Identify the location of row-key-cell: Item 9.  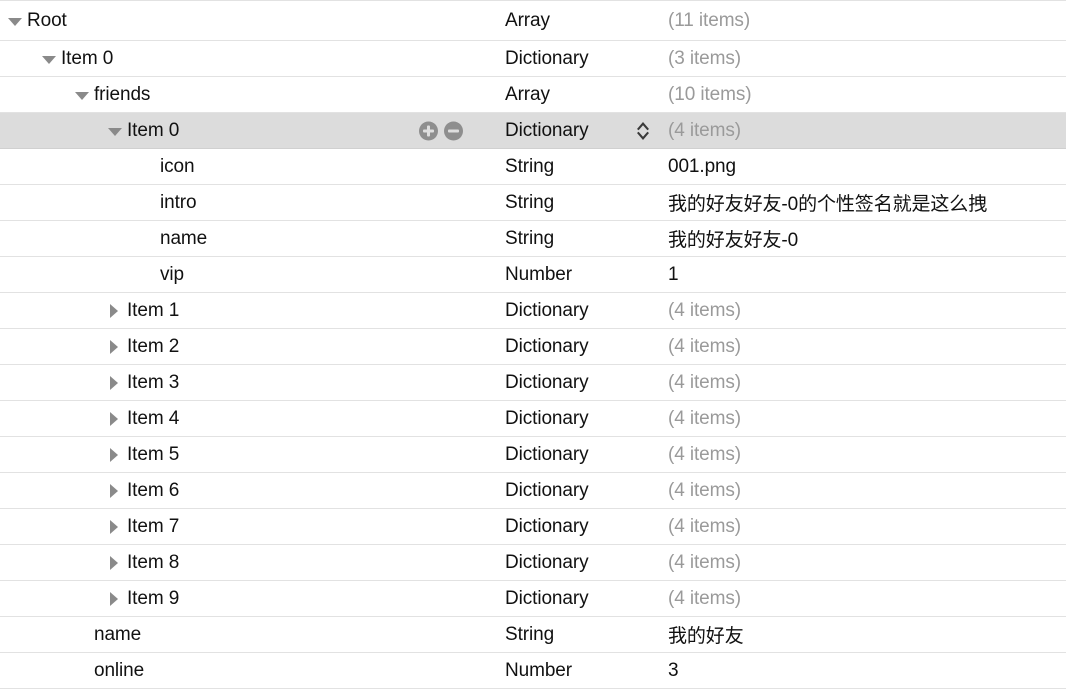
(252, 598).